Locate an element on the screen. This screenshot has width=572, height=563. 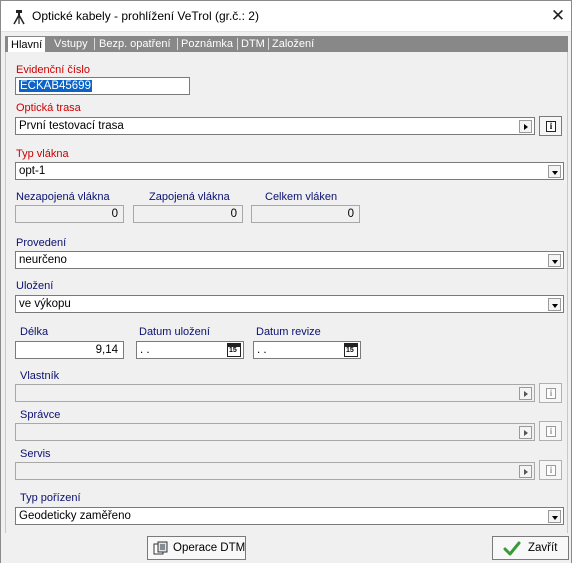
zavrit-button: Zavřít is located at coordinates (530, 548).